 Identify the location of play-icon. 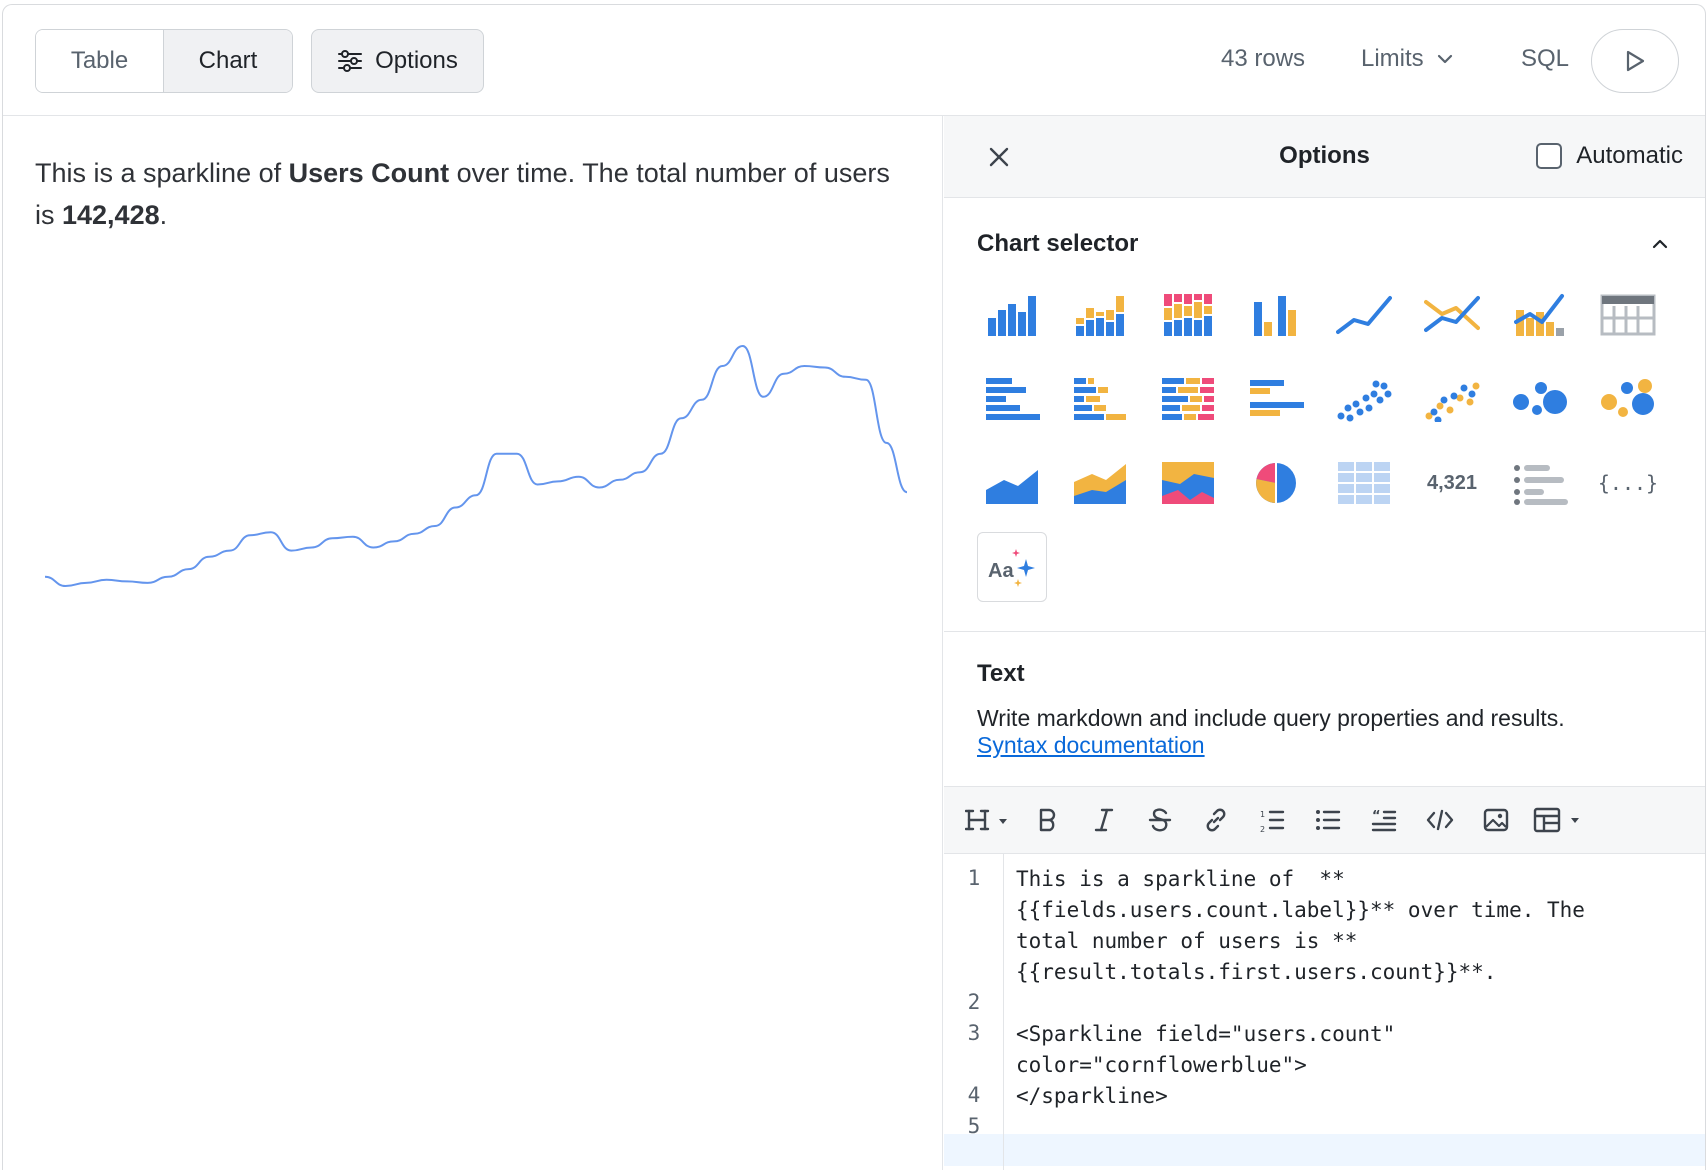
(1635, 61).